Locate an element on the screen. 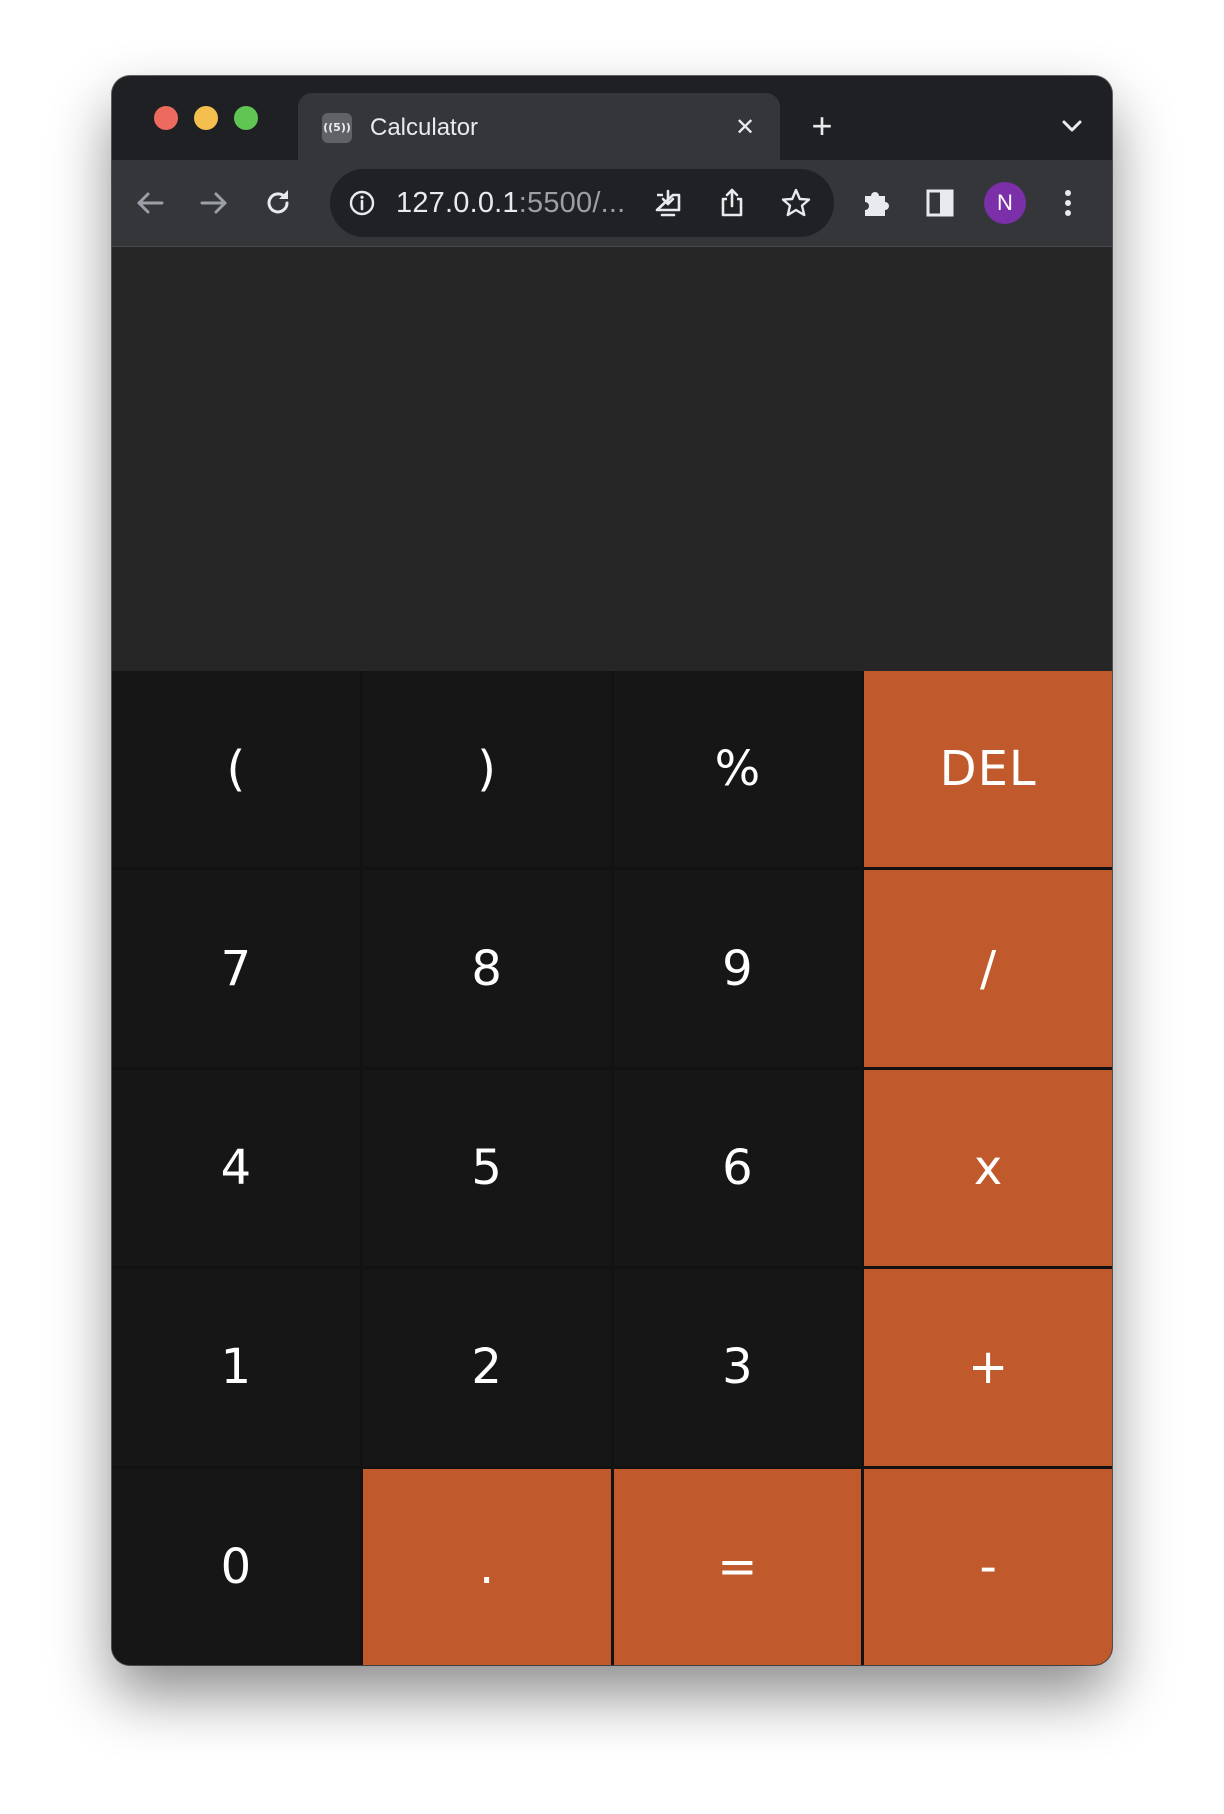 This screenshot has width=1224, height=1814. extensions-button is located at coordinates (876, 203).